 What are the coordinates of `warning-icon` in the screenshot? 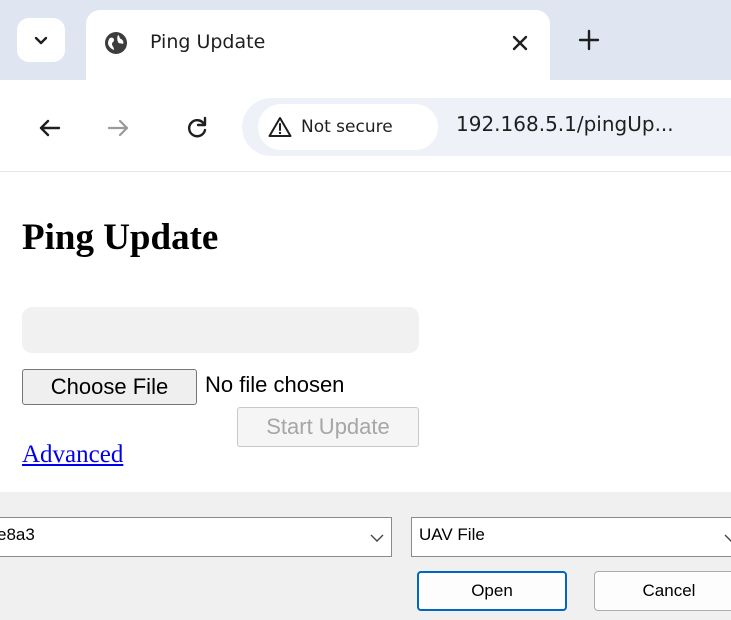 It's located at (280, 127).